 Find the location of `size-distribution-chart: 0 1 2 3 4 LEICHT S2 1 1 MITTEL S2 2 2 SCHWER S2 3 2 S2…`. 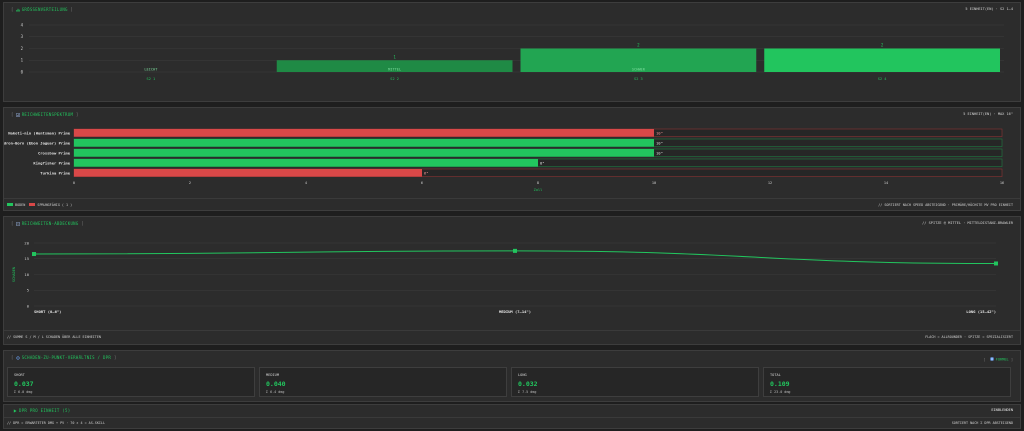

size-distribution-chart: 0 1 2 3 4 LEICHT S2 1 1 MITTEL S2 2 2 SCHWER S2 3 2 S2… is located at coordinates (512, 51).